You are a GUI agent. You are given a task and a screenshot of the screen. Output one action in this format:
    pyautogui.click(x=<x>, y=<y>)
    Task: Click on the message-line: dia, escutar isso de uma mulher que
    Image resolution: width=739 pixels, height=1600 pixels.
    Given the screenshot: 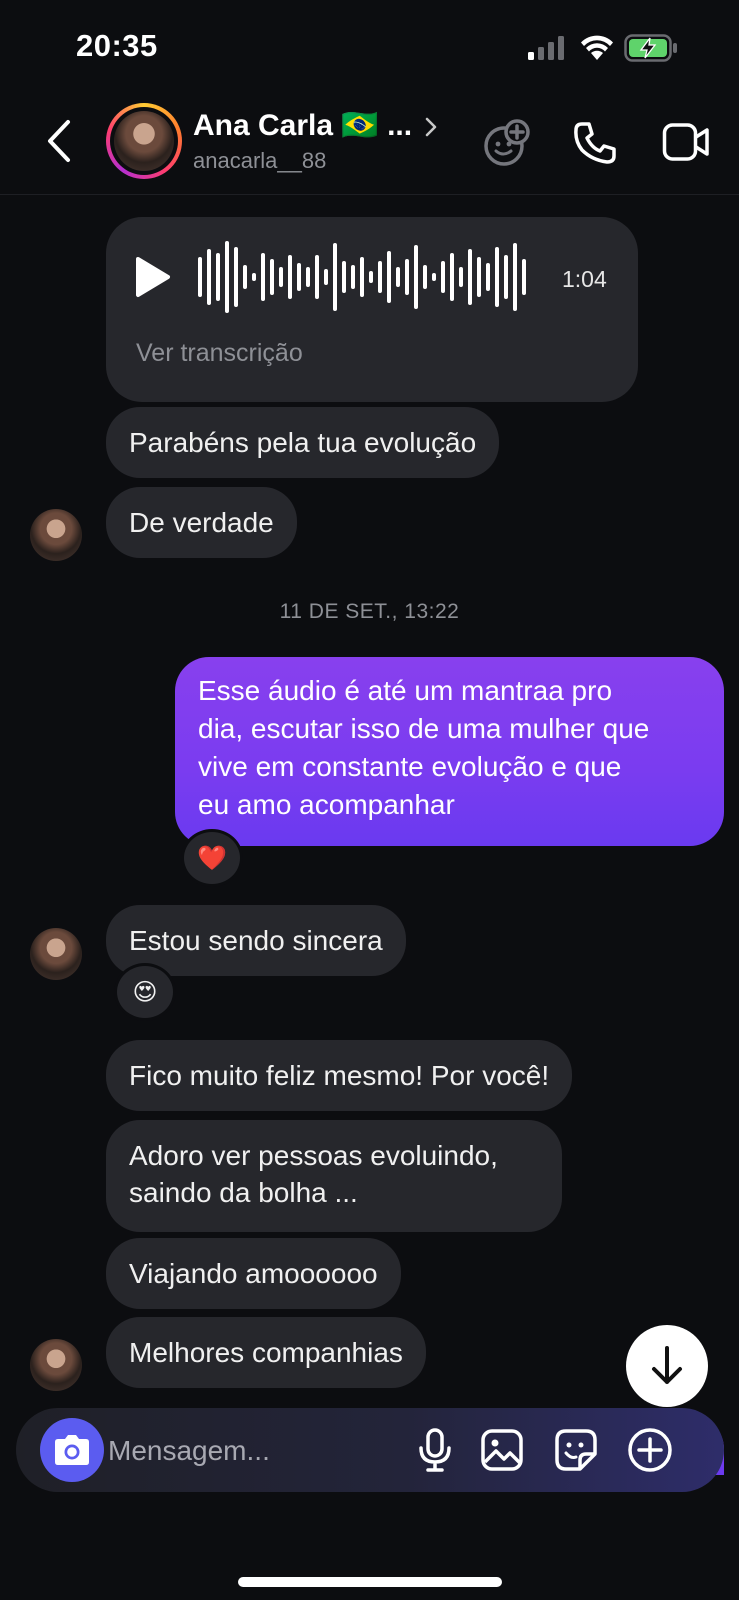 What is the action you would take?
    pyautogui.click(x=424, y=728)
    